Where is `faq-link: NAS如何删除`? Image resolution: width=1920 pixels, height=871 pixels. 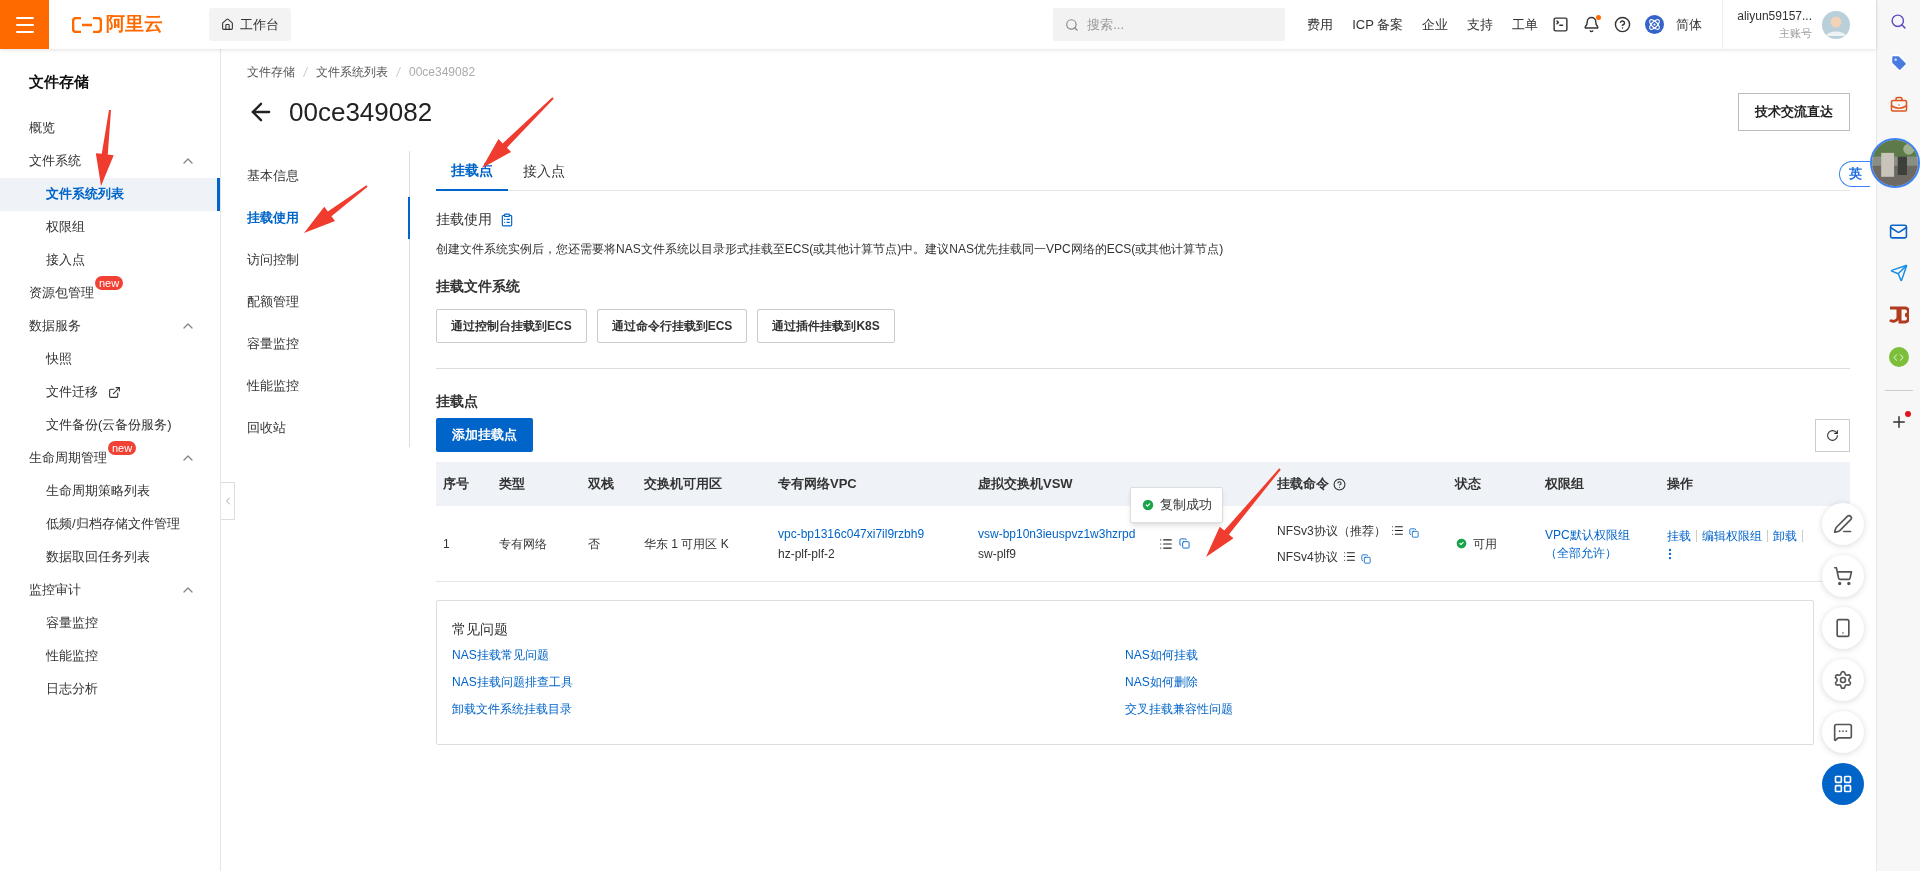 faq-link: NAS如何删除 is located at coordinates (1461, 682).